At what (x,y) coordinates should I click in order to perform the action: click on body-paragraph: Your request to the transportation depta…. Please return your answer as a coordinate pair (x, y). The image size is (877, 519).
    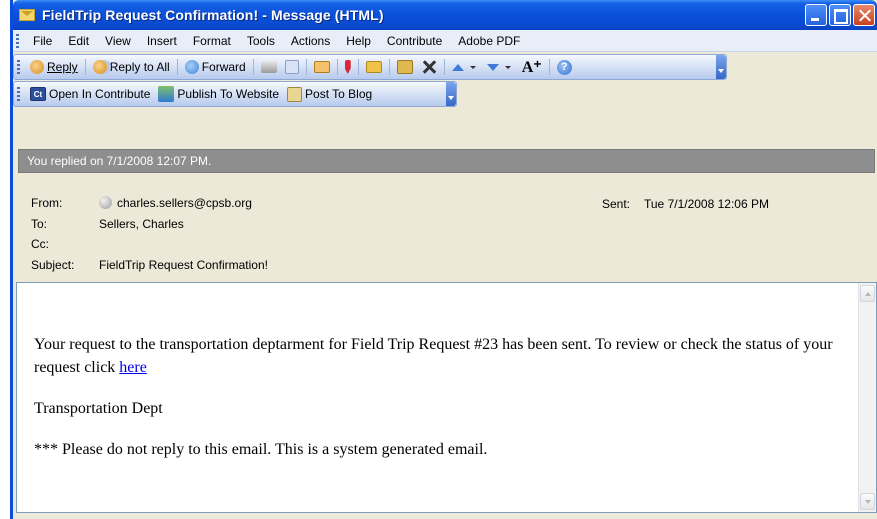
    Looking at the image, I should click on (444, 356).